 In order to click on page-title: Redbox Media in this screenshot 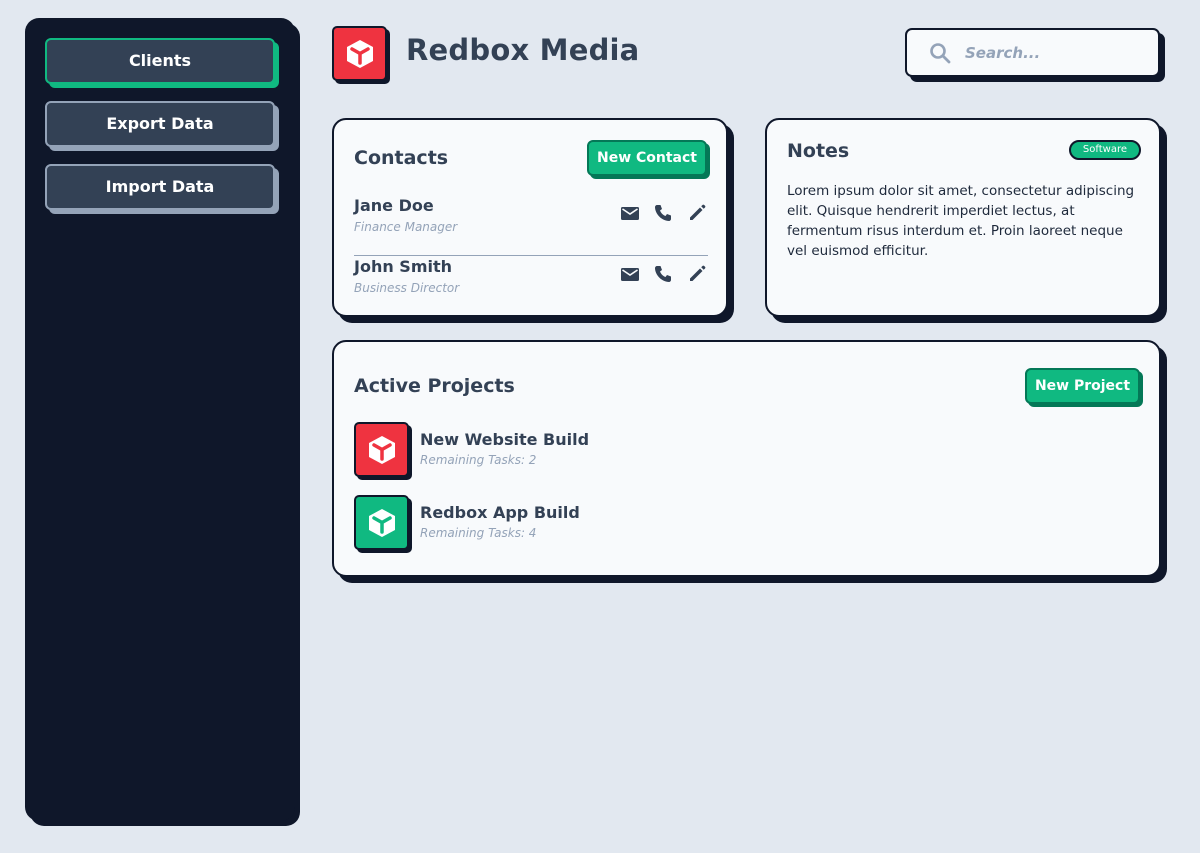, I will do `click(523, 50)`.